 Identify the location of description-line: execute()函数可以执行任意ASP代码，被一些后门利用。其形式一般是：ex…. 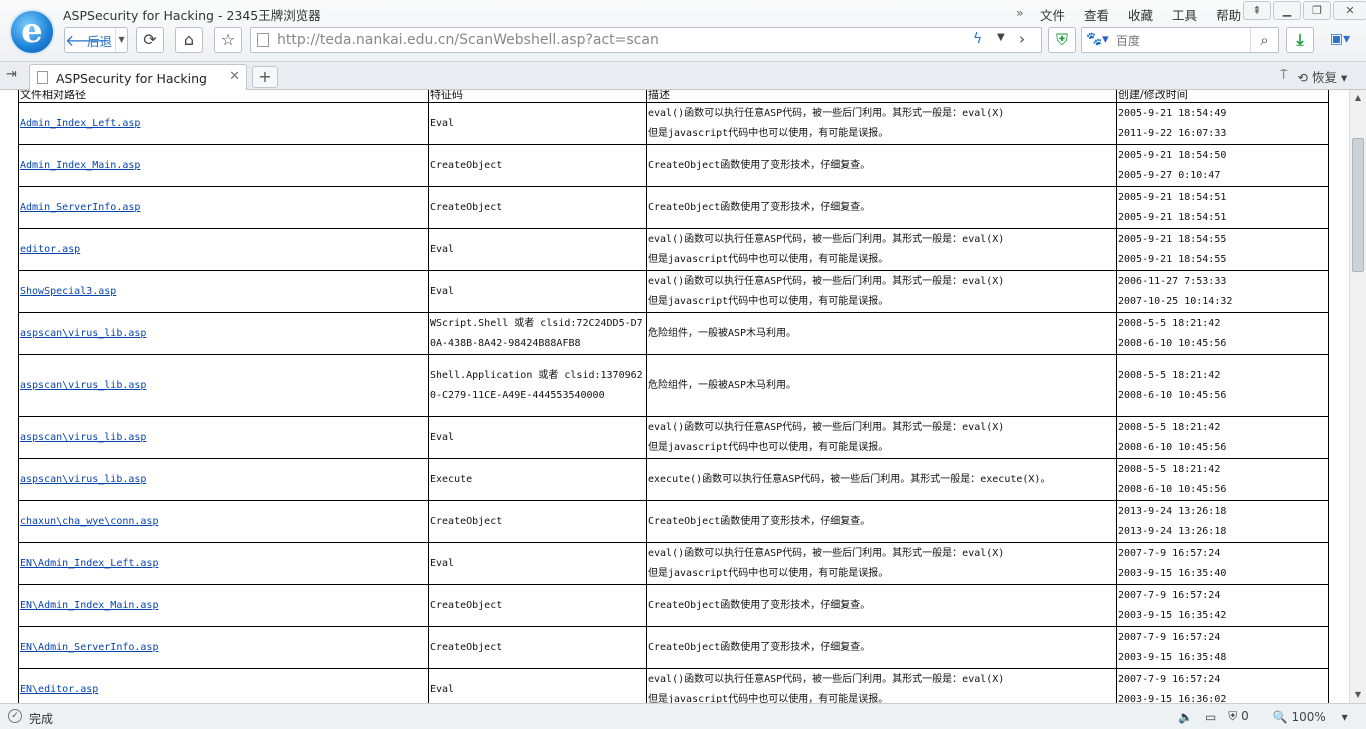
(849, 479).